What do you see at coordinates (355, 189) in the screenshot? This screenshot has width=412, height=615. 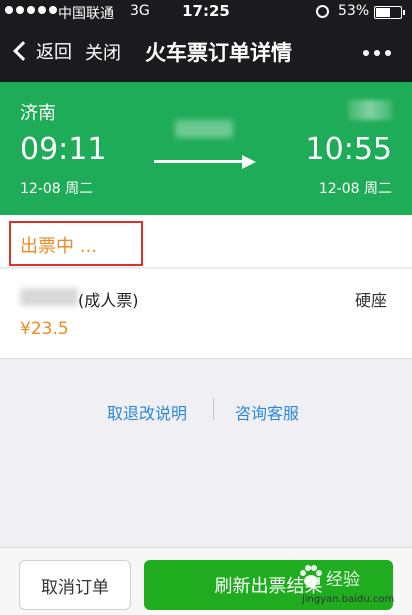 I see `arrival-date: 12-08 周二` at bounding box center [355, 189].